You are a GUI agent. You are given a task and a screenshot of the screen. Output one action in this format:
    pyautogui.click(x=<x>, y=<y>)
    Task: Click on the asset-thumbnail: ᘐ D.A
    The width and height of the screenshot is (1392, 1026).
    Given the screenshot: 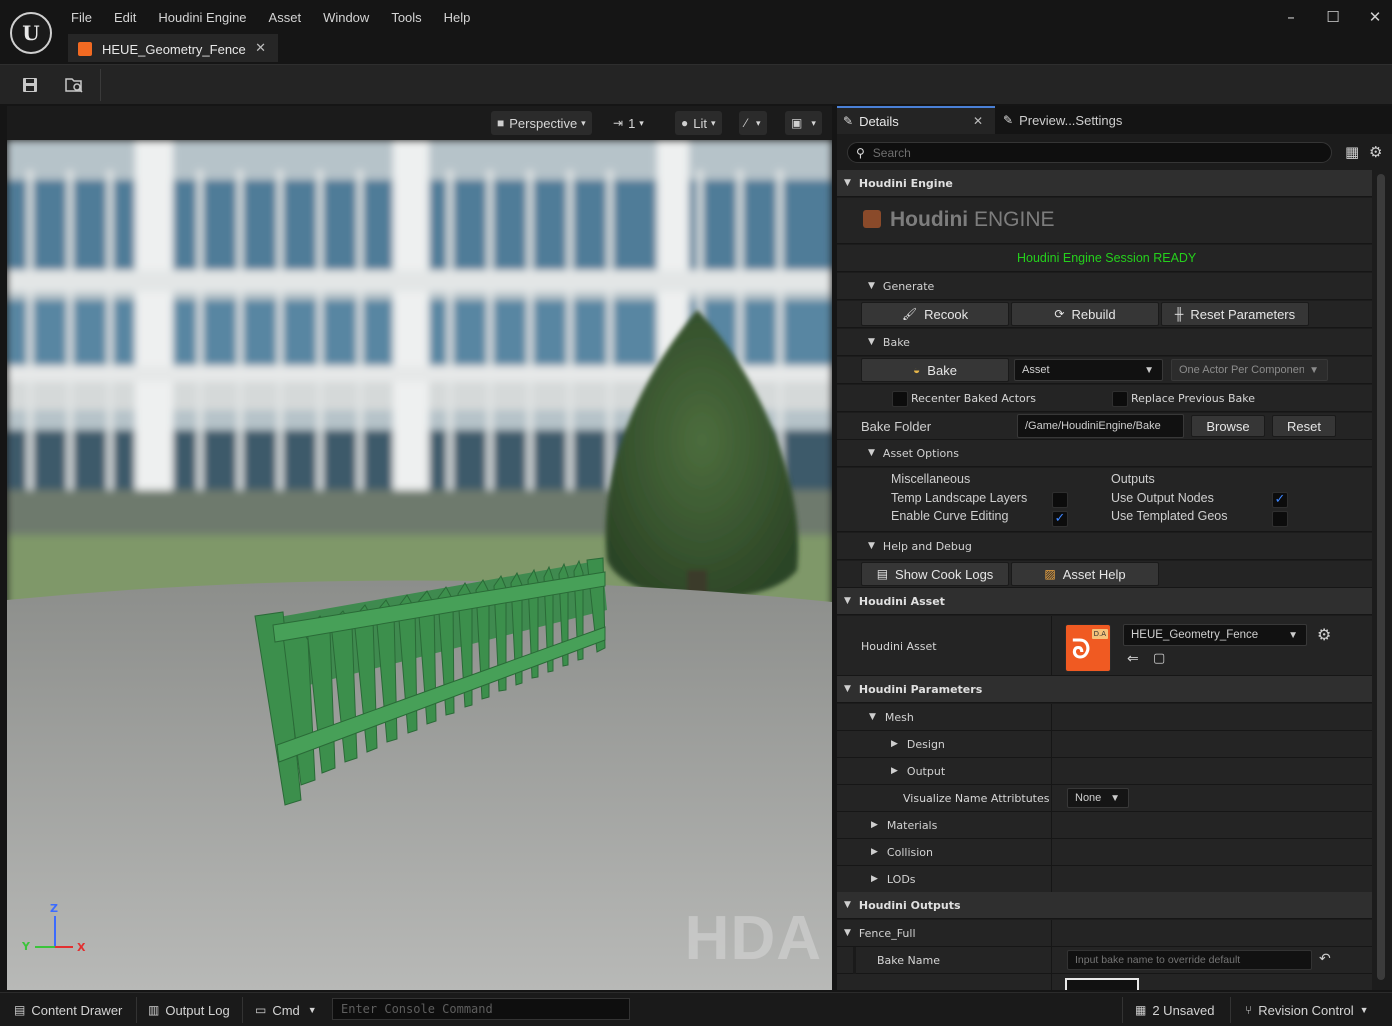 What is the action you would take?
    pyautogui.click(x=1088, y=648)
    